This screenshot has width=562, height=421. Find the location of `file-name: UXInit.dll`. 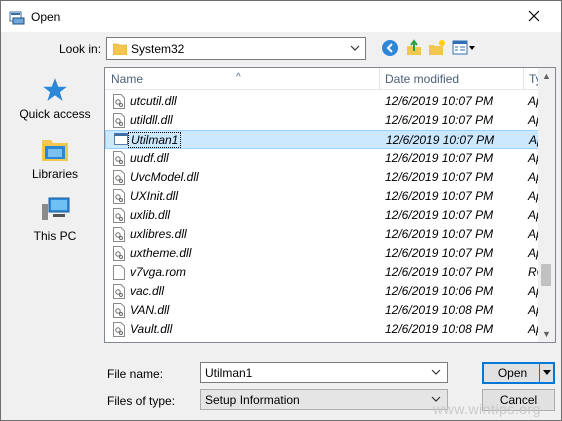

file-name: UXInit.dll is located at coordinates (154, 196).